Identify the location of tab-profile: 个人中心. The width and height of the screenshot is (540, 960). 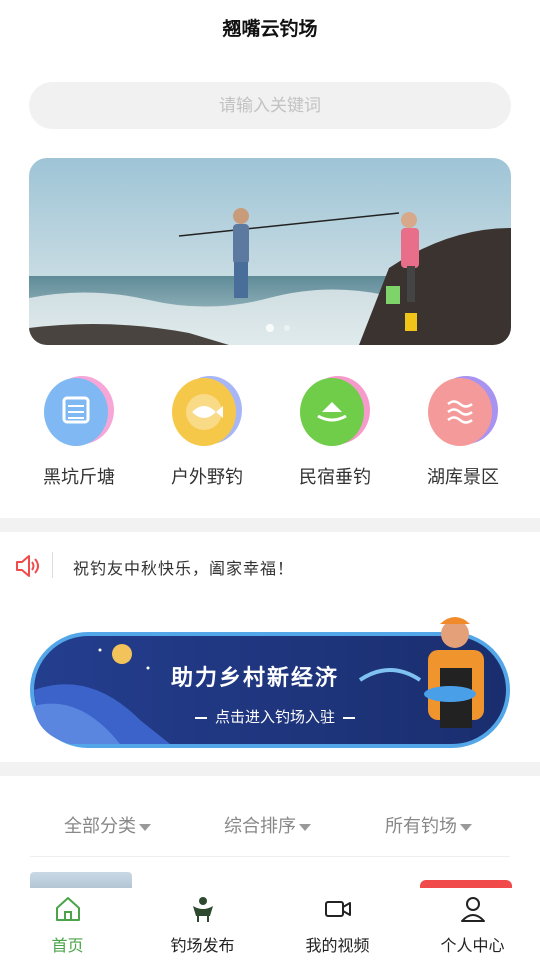
(472, 924).